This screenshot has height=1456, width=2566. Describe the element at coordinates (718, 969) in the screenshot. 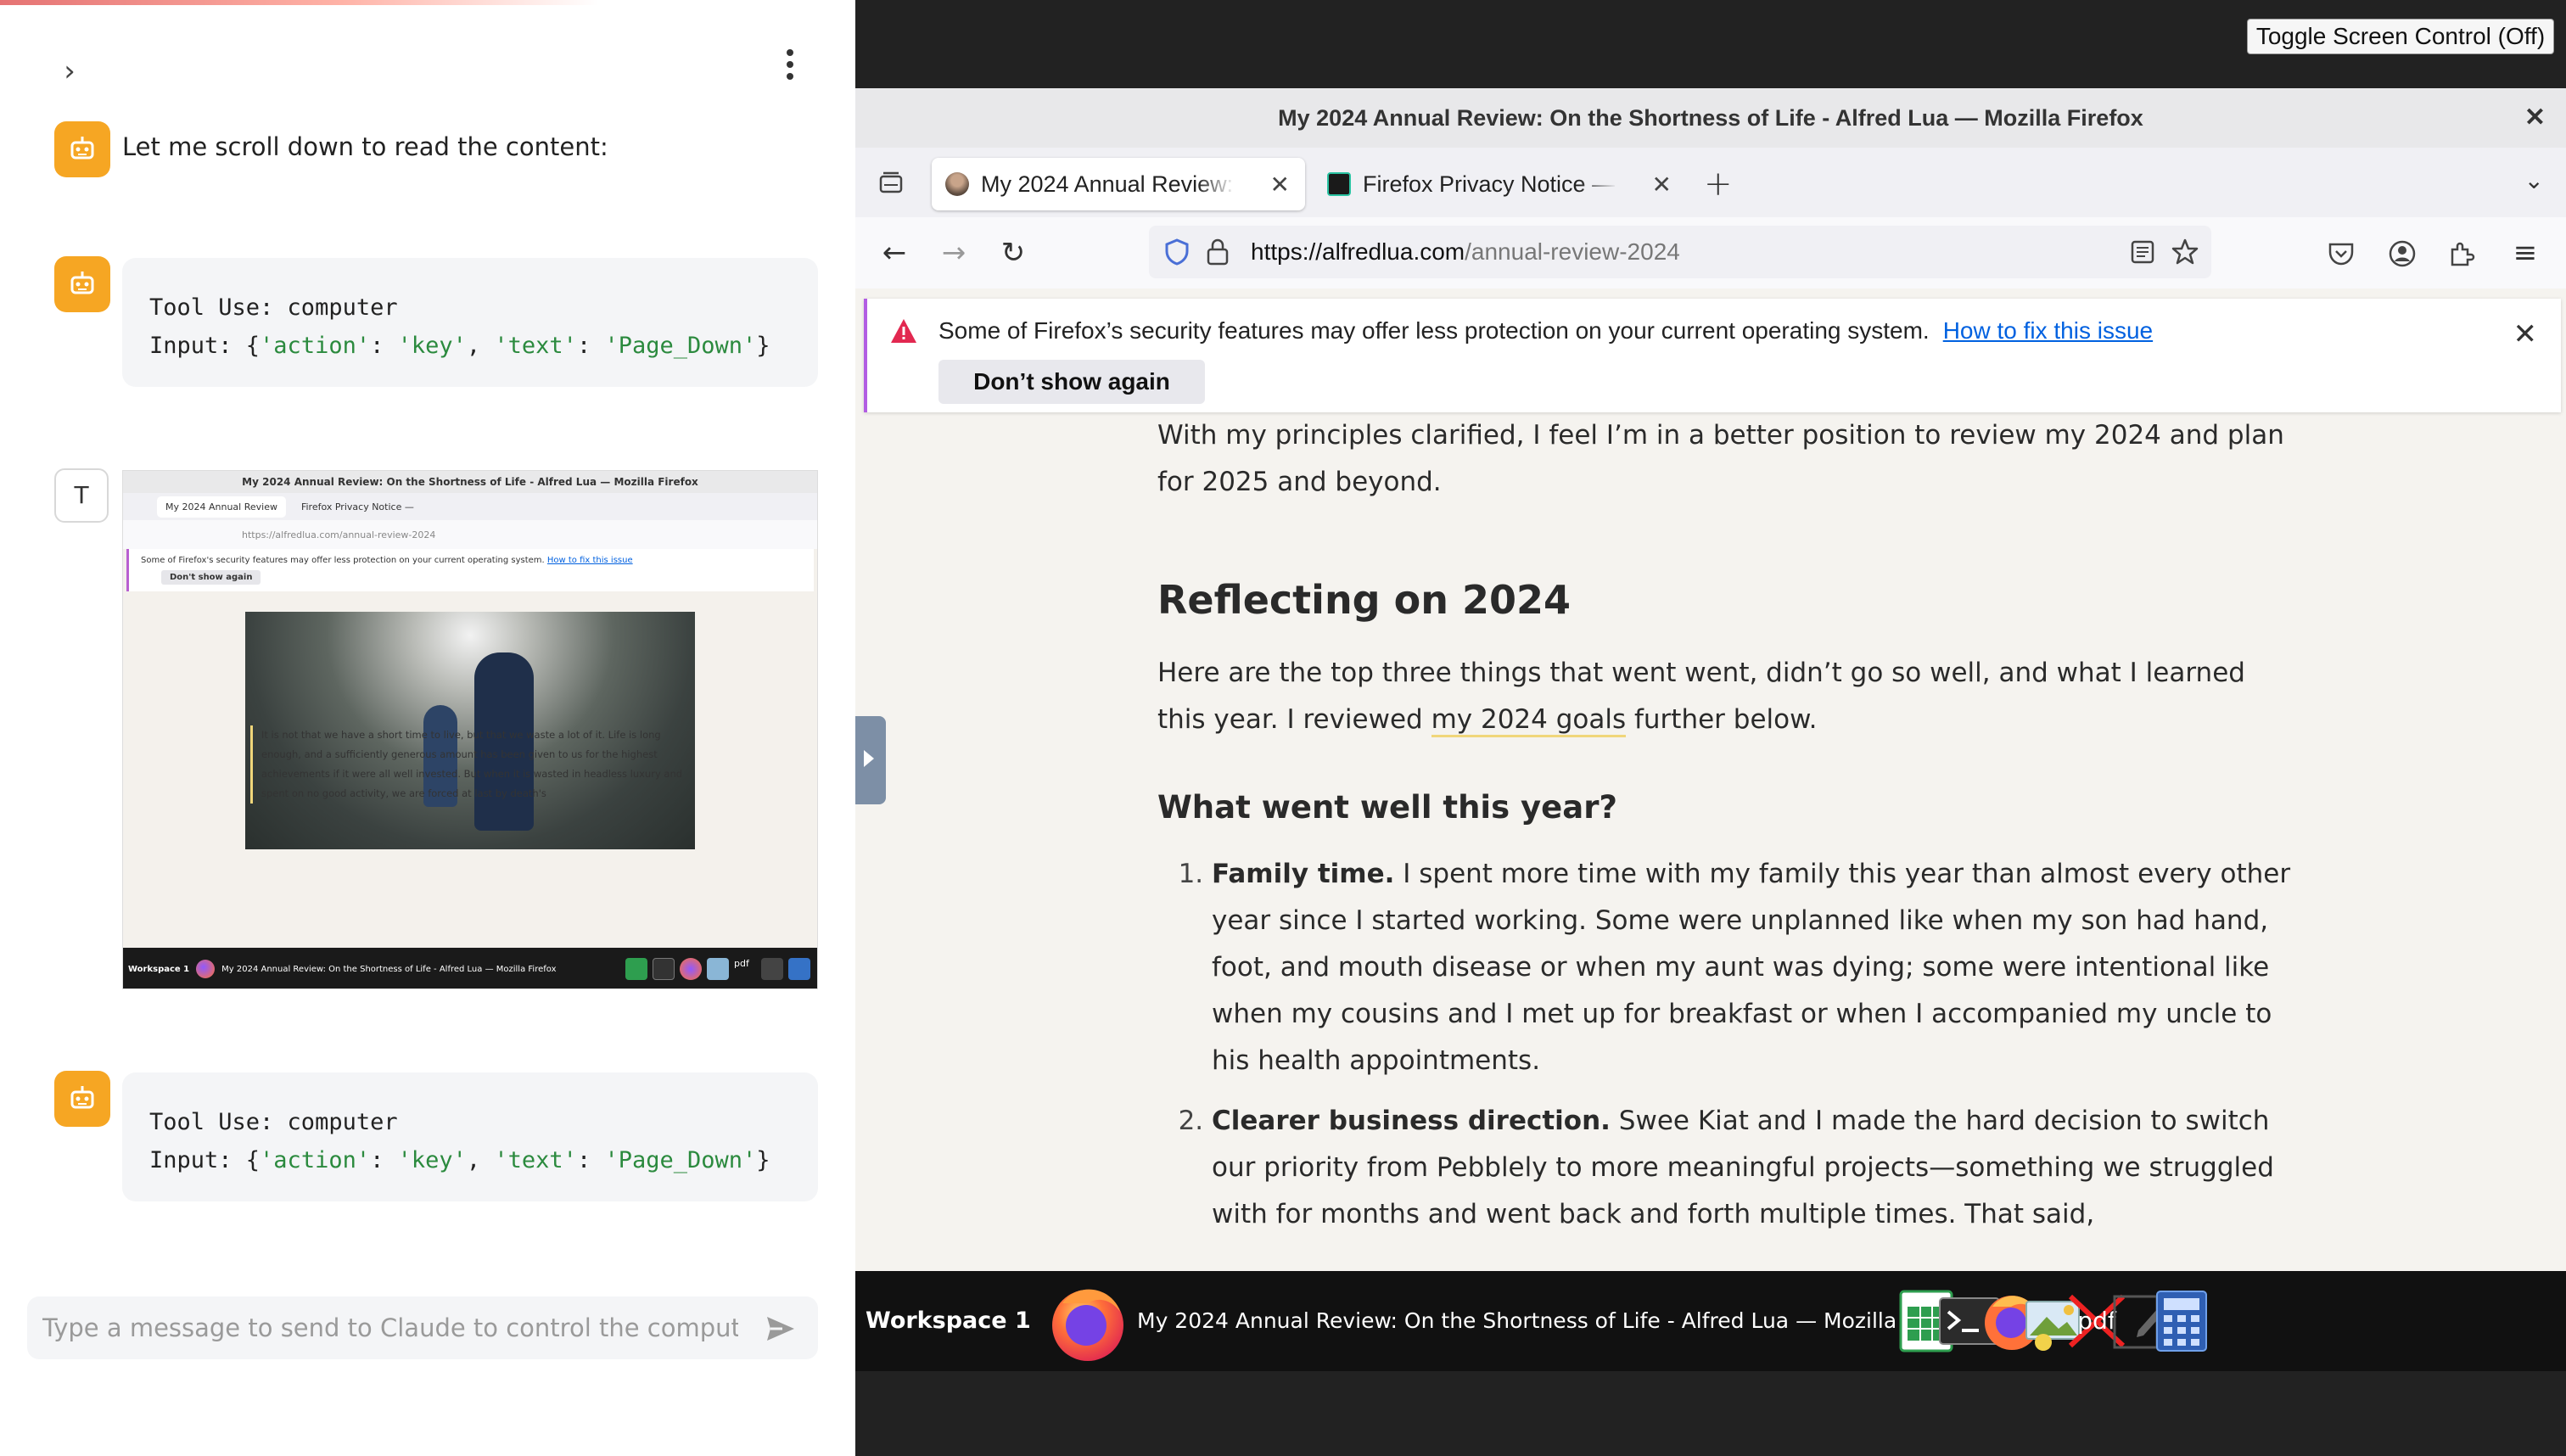

I see `image-viewer-icon` at that location.